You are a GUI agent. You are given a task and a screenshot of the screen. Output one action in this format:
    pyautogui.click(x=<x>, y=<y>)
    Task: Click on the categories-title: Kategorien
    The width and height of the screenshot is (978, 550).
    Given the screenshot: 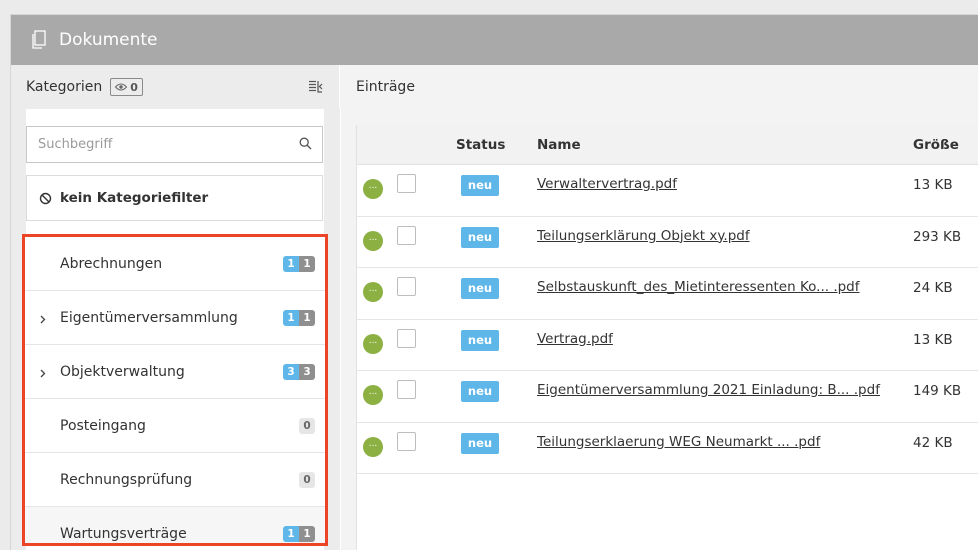 What is the action you would take?
    pyautogui.click(x=64, y=87)
    